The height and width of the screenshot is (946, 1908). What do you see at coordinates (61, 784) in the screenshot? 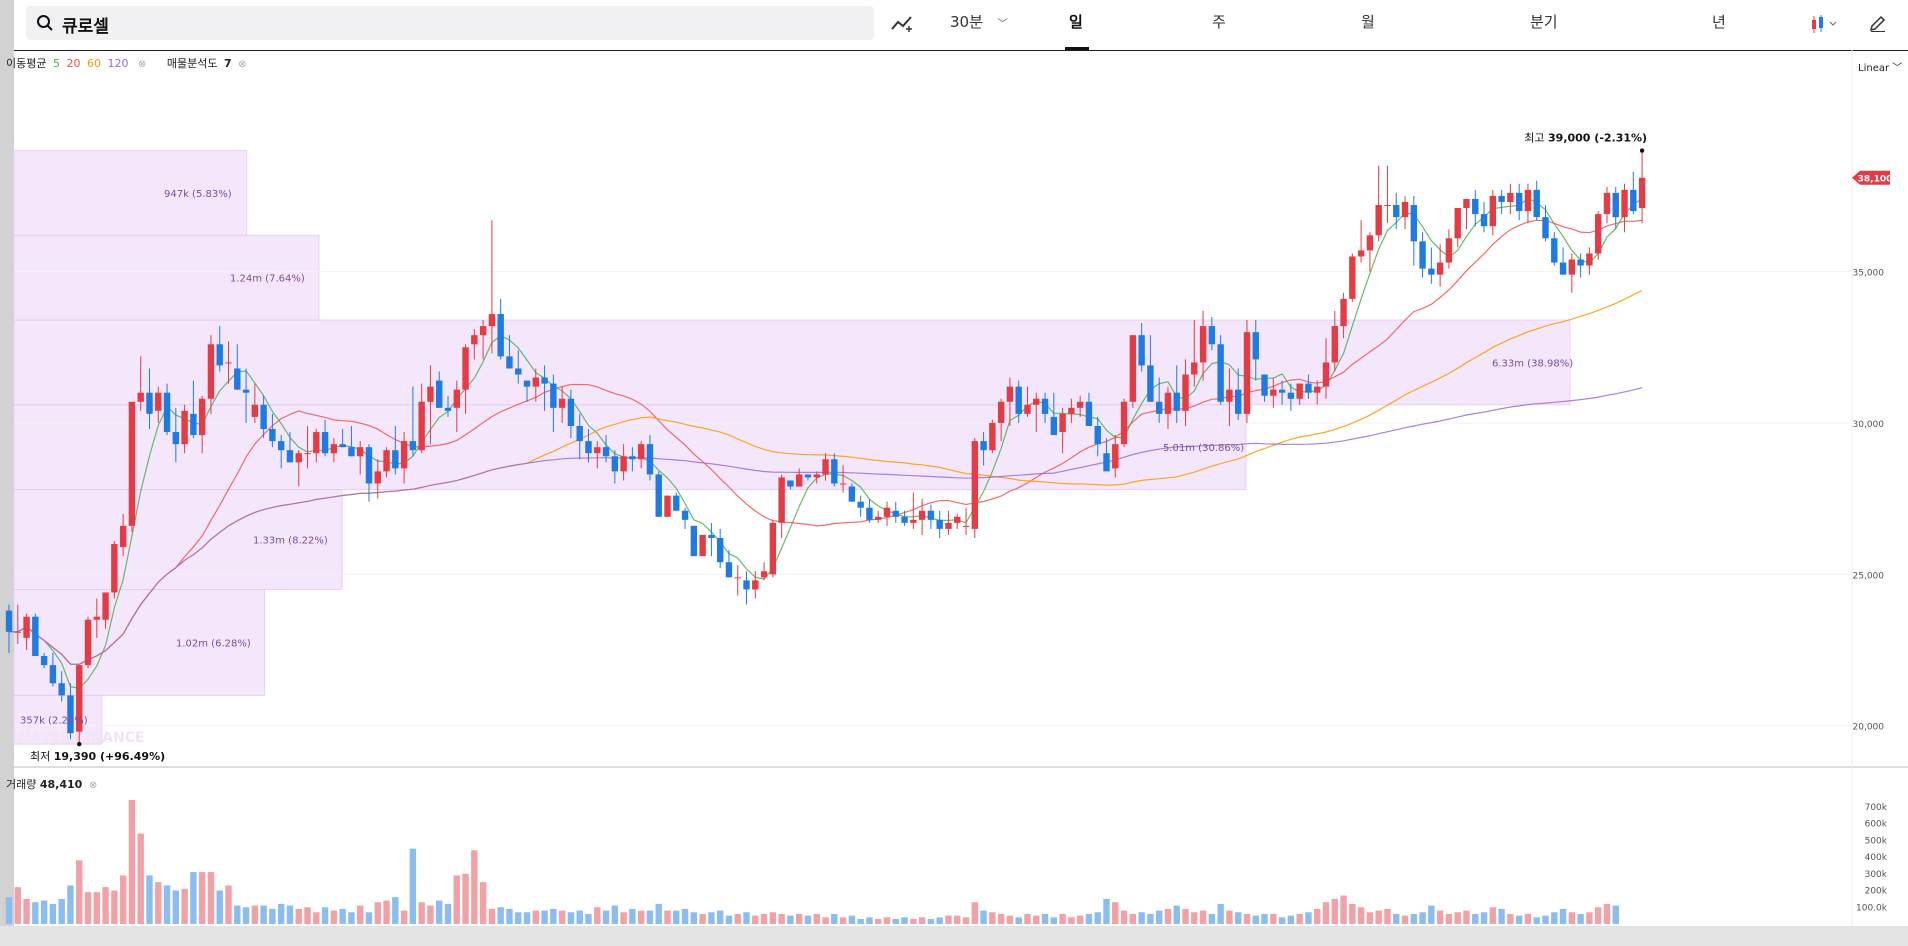
I see `volume-value: 48,410` at bounding box center [61, 784].